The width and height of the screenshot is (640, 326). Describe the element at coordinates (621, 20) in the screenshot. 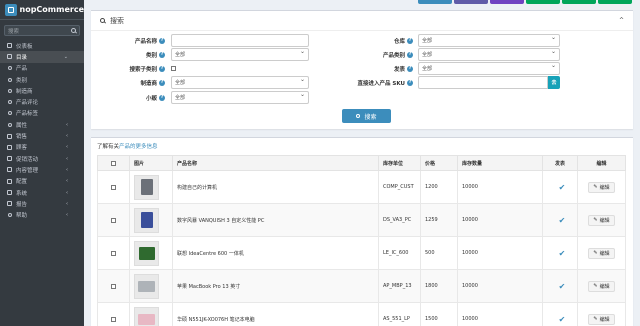

I see `collapse-icon: ^` at that location.